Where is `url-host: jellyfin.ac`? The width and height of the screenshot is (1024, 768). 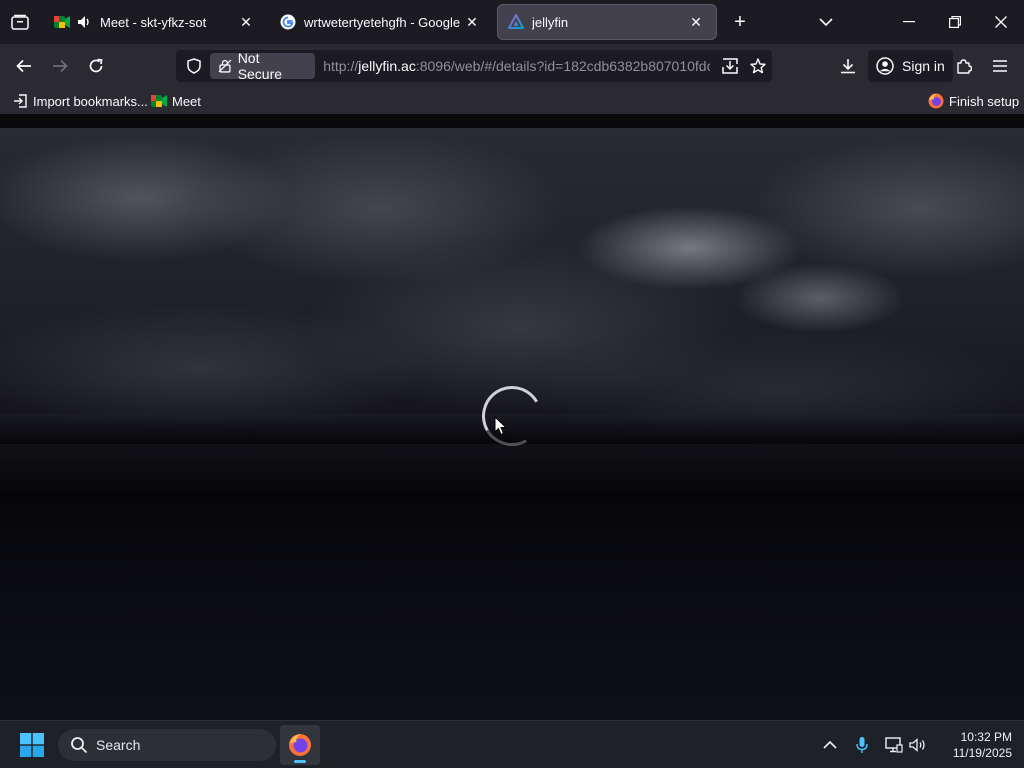 url-host: jellyfin.ac is located at coordinates (387, 66).